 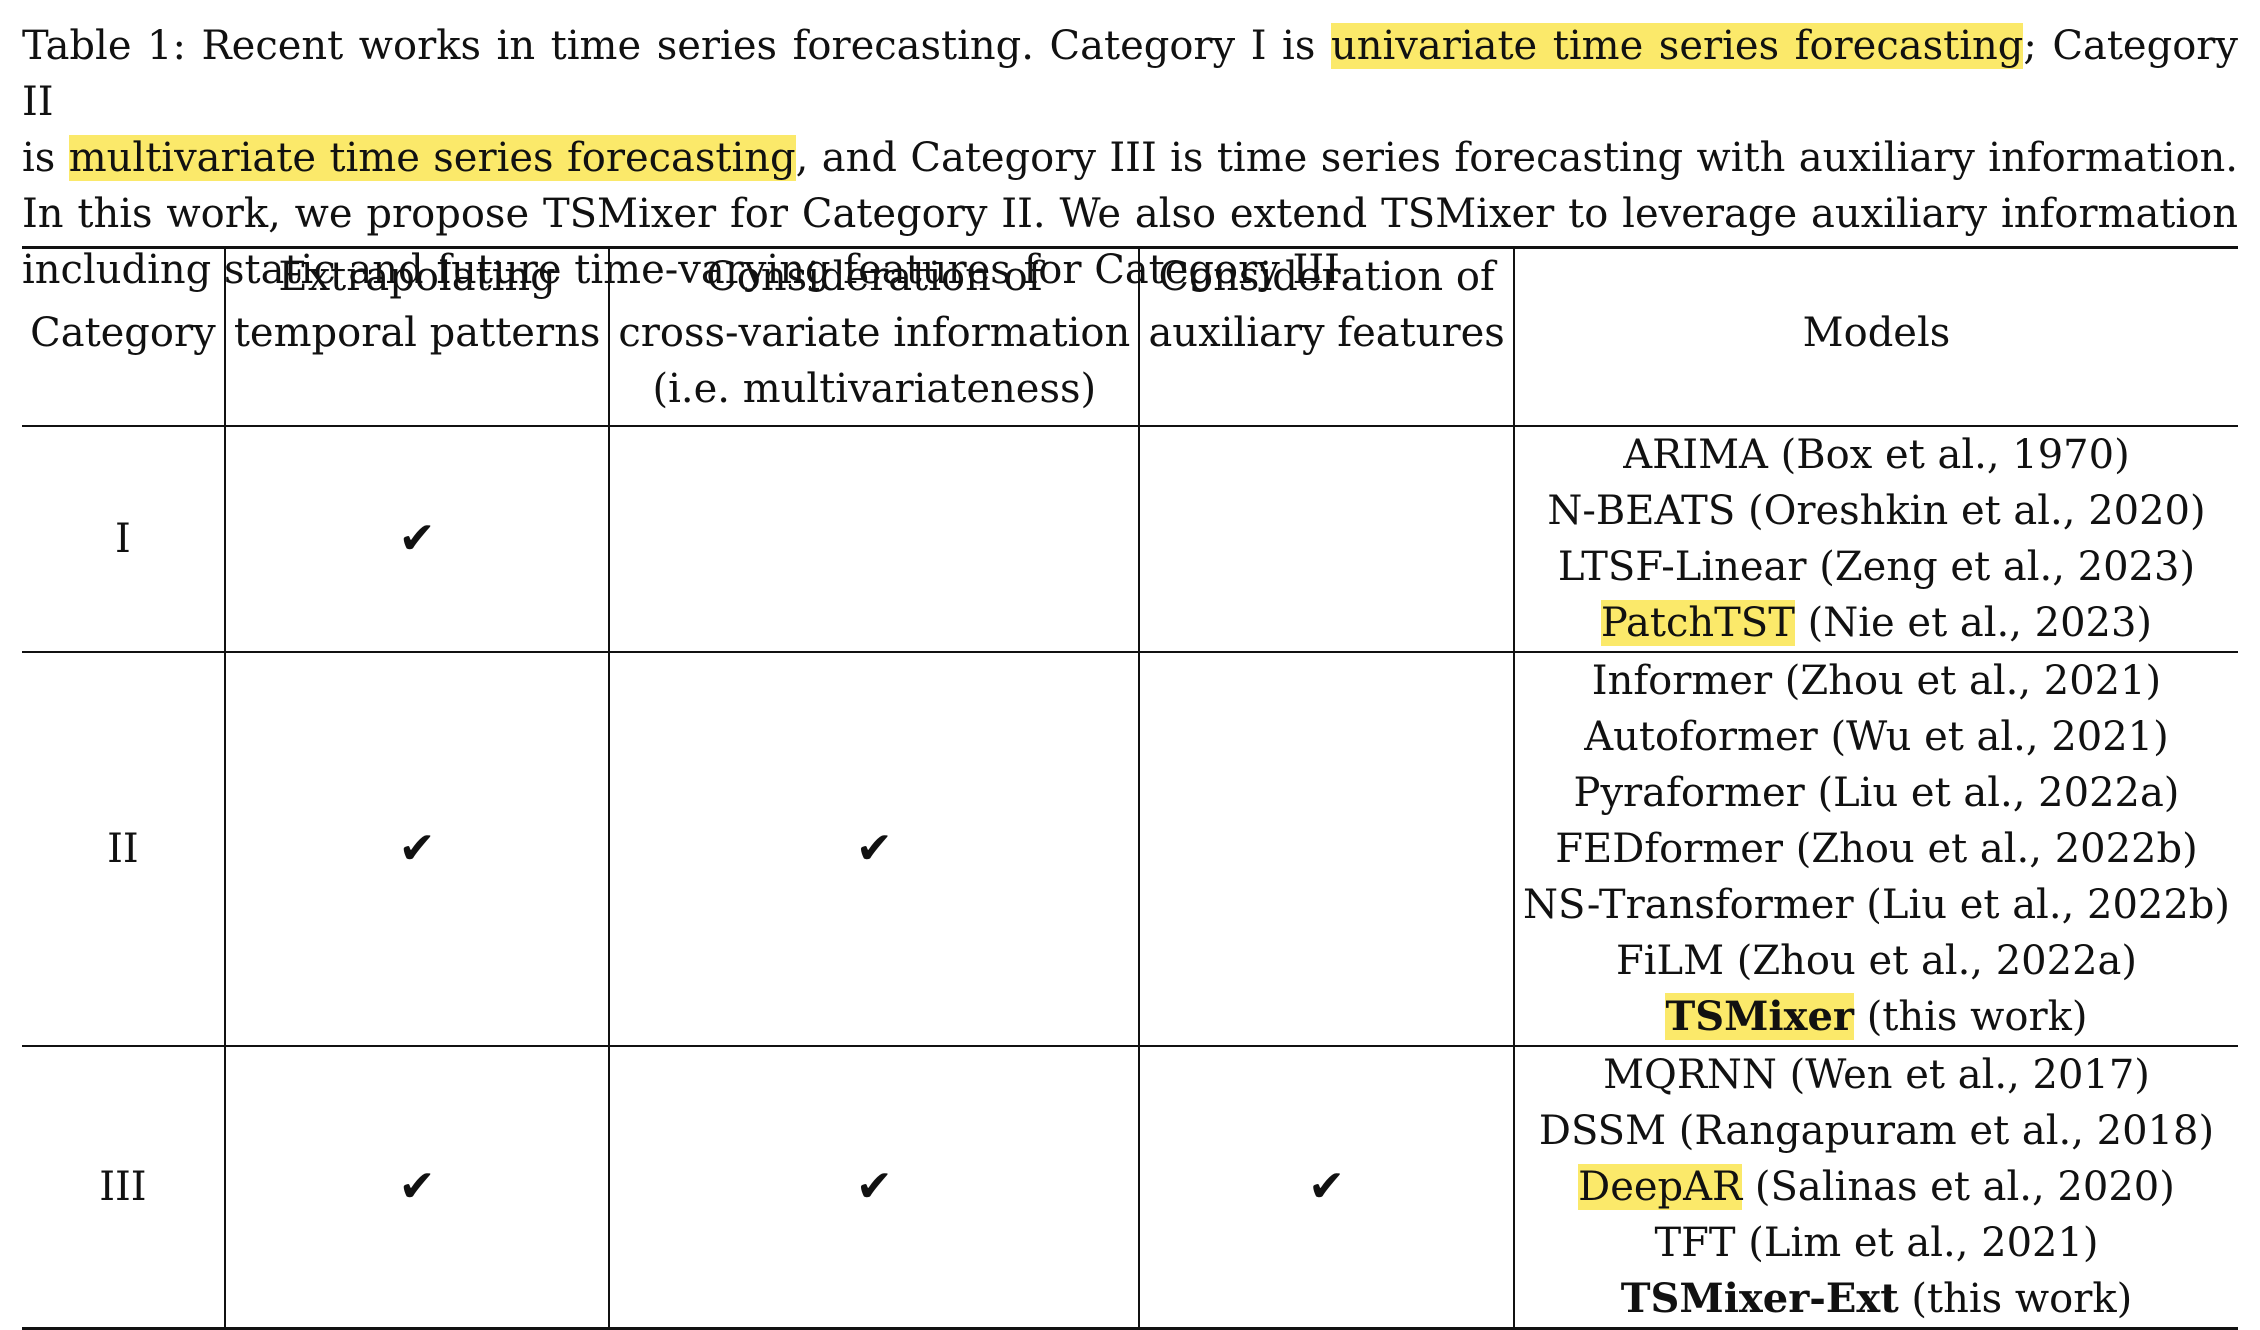 I want to click on model-entry: MQRNN (Wen et al., 2017), so click(x=1876, y=1075).